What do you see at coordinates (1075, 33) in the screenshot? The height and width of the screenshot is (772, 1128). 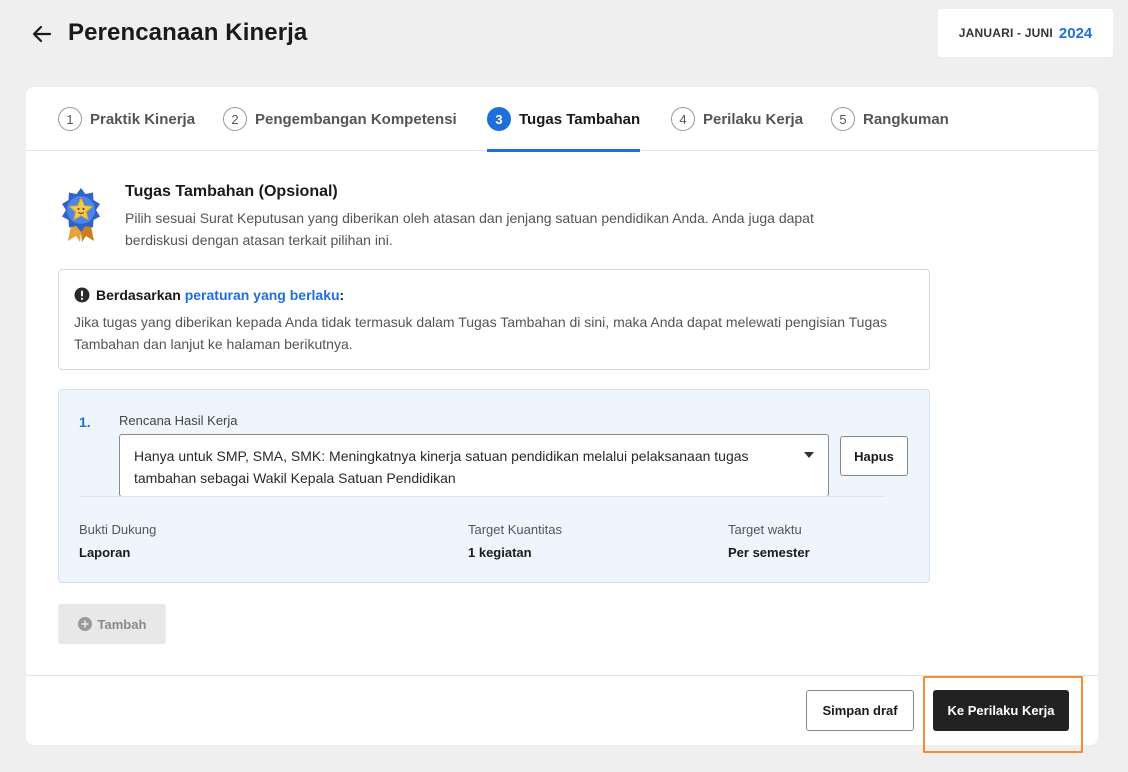 I see `period-year: 2024` at bounding box center [1075, 33].